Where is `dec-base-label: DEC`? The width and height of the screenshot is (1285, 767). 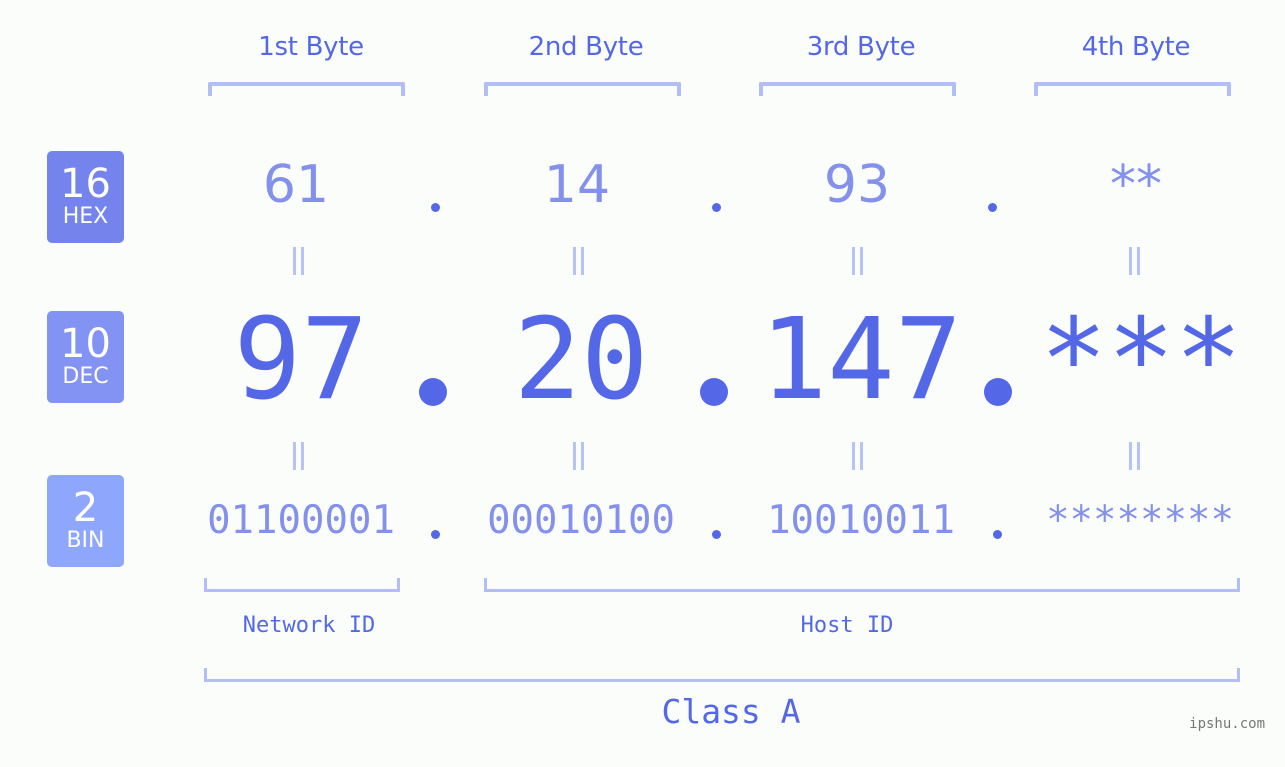 dec-base-label: DEC is located at coordinates (85, 376).